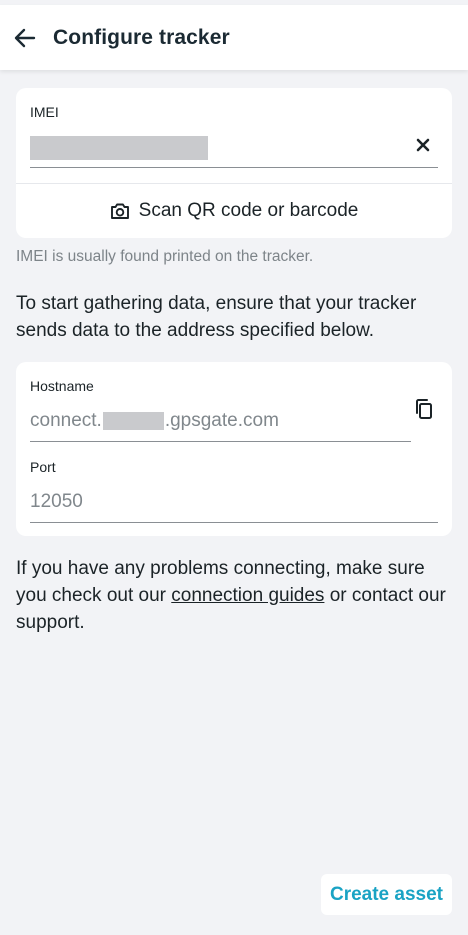 The height and width of the screenshot is (935, 468). I want to click on create-asset-button: Create asset, so click(386, 894).